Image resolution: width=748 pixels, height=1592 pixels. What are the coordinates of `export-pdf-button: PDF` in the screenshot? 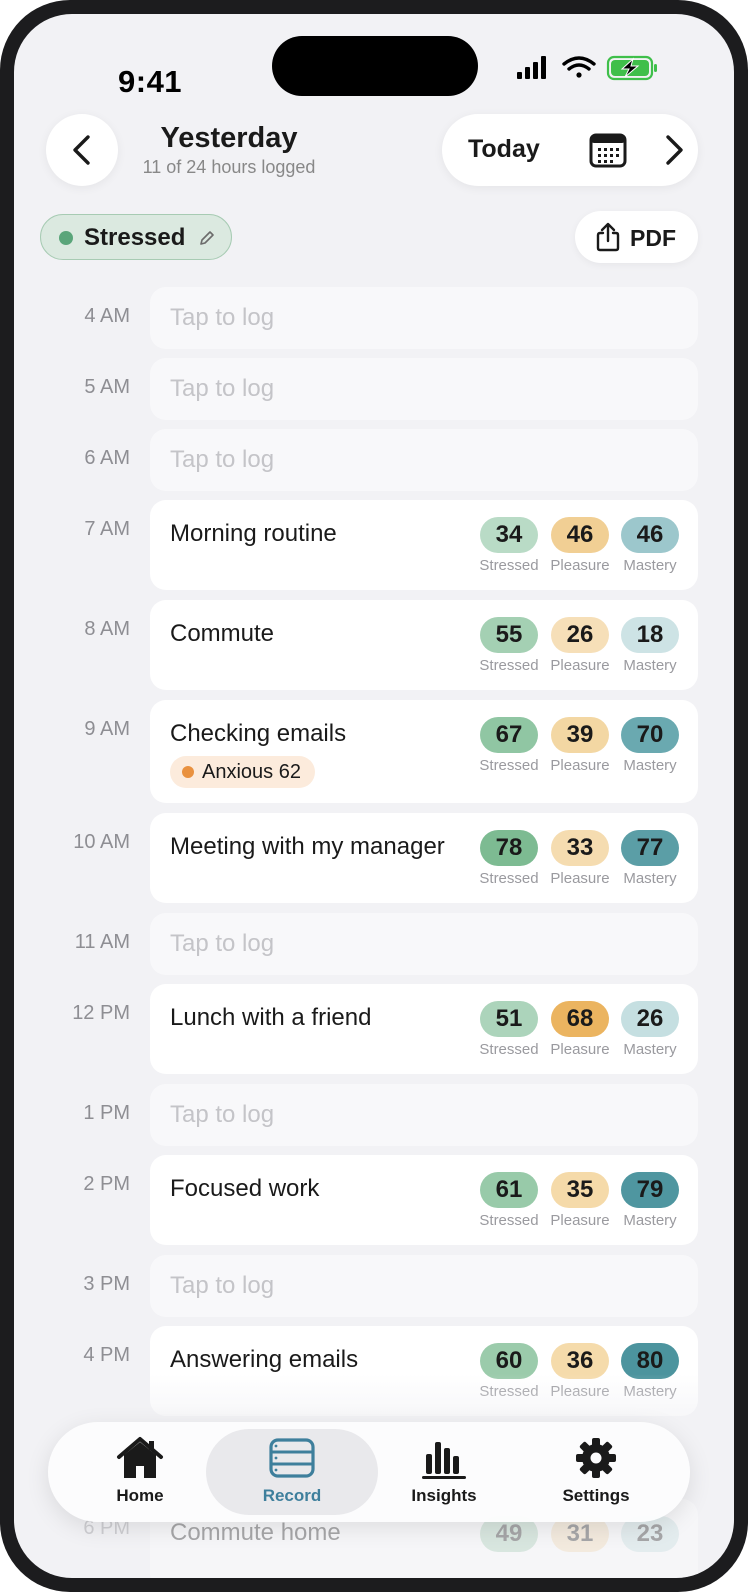 It's located at (636, 237).